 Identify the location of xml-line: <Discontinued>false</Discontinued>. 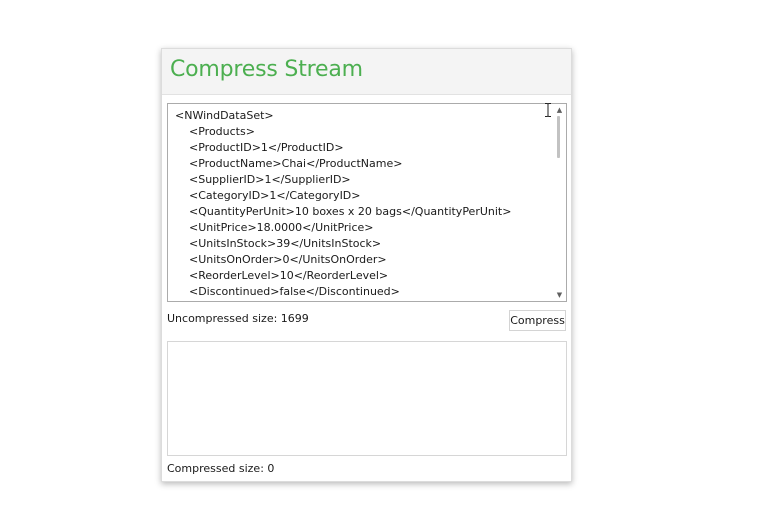
(294, 291).